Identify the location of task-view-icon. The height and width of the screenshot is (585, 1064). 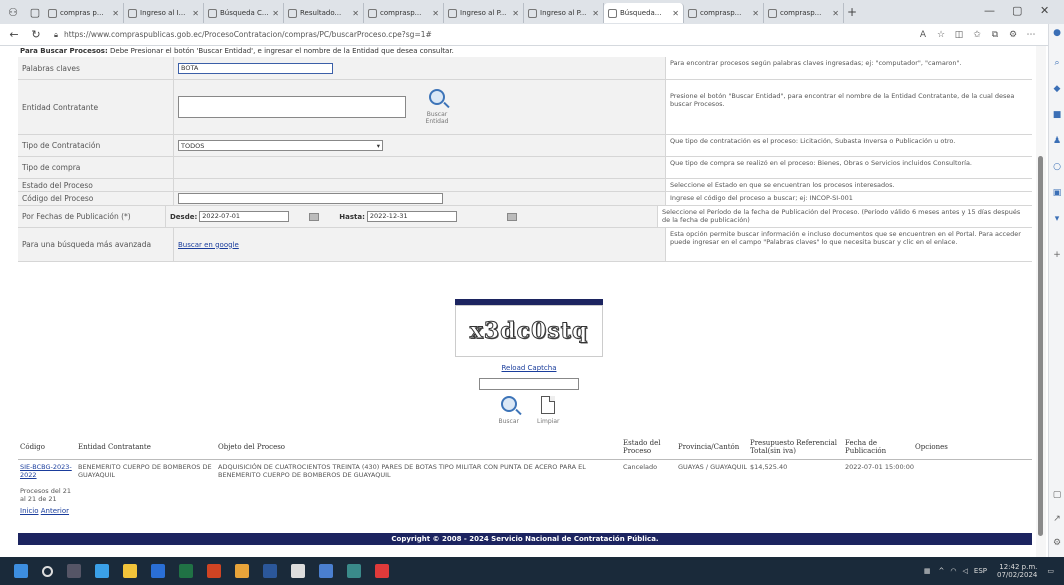
(74, 571).